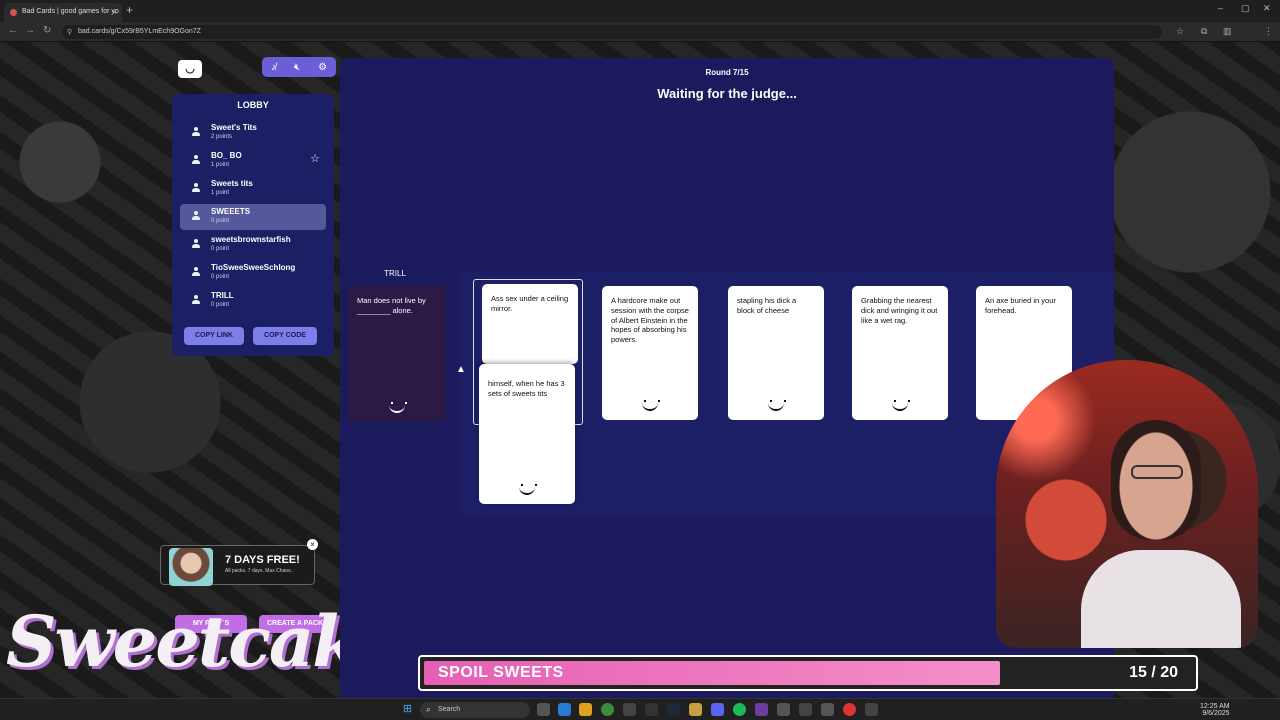 The image size is (1280, 720). Describe the element at coordinates (253, 161) in the screenshot. I see `player-row: BO_ BO 1 point ☆` at that location.